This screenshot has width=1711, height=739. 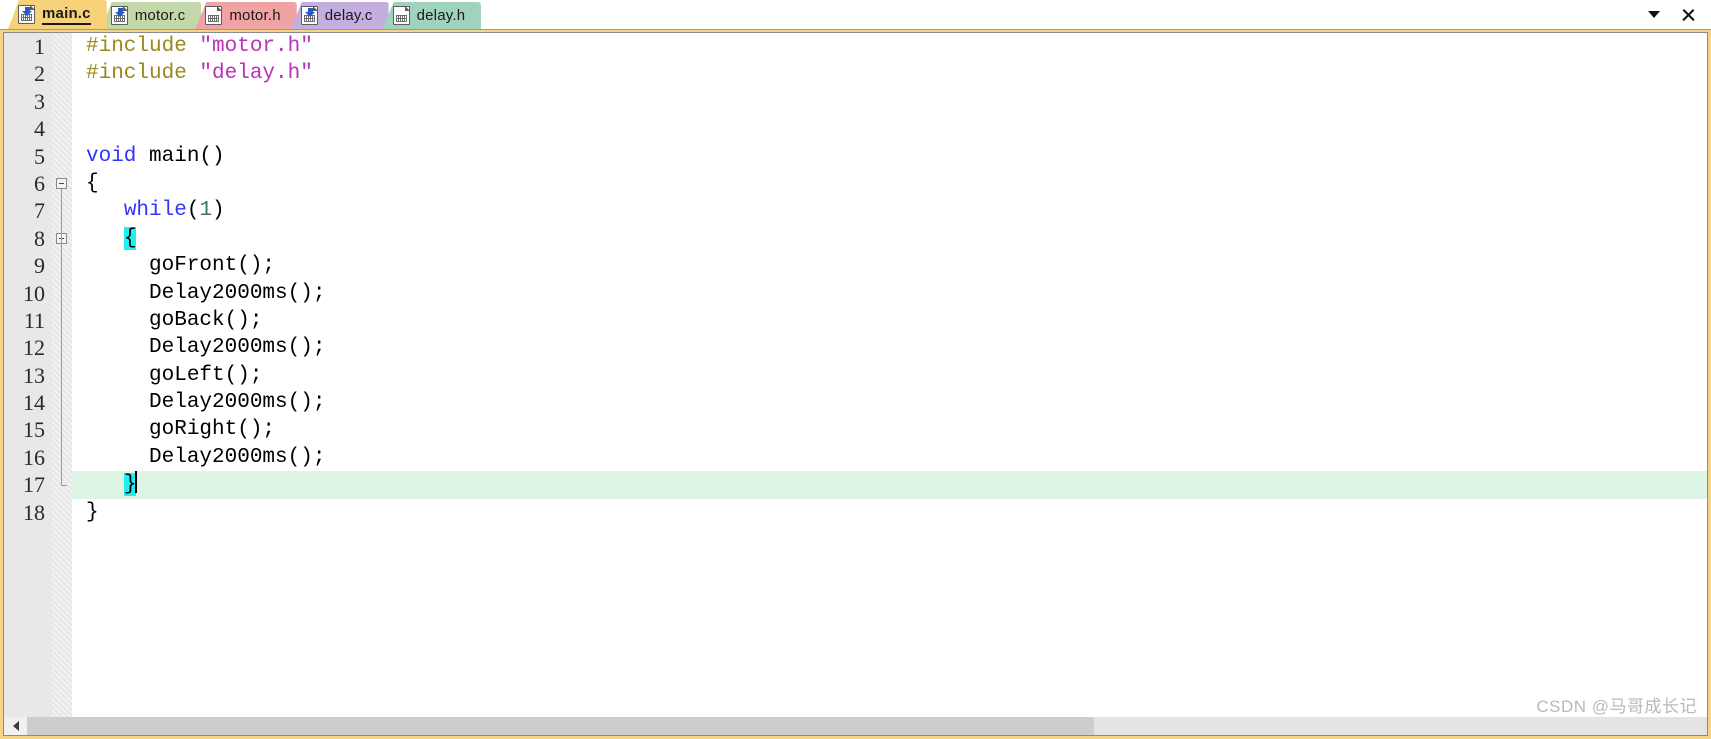 What do you see at coordinates (111, 156) in the screenshot?
I see `code-token: void` at bounding box center [111, 156].